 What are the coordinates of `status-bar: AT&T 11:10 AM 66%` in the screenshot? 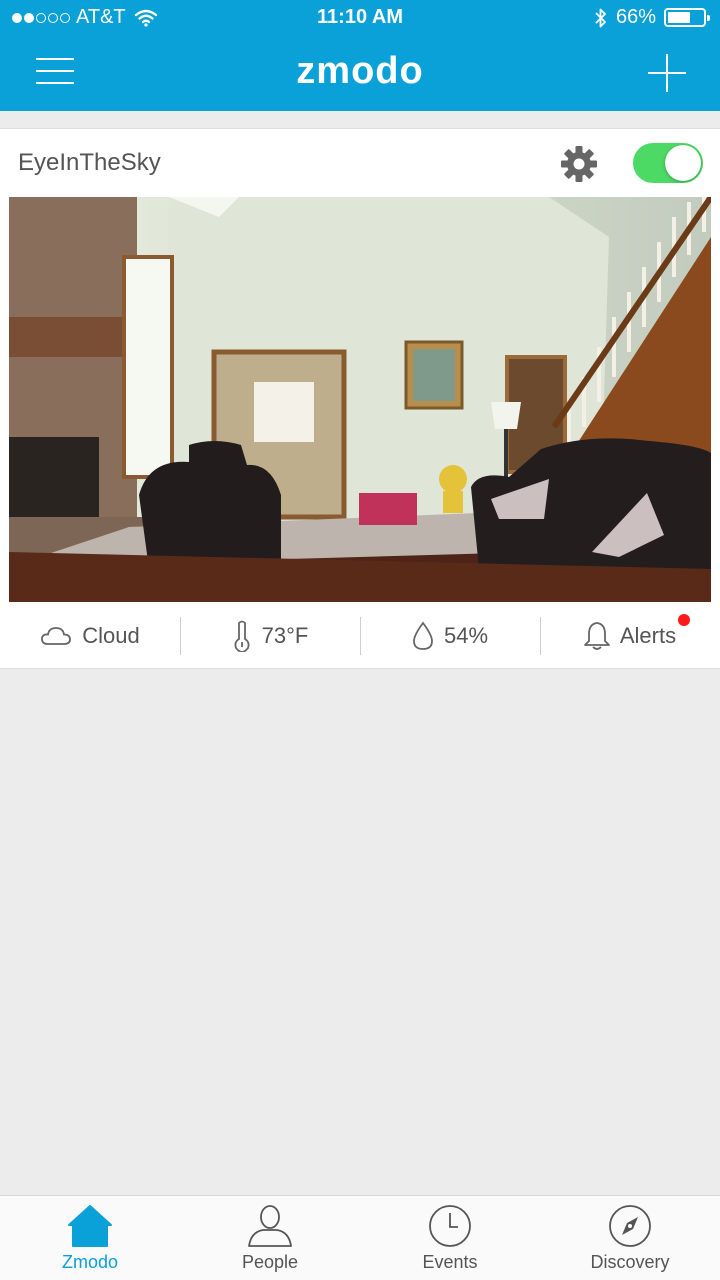 It's located at (360, 18).